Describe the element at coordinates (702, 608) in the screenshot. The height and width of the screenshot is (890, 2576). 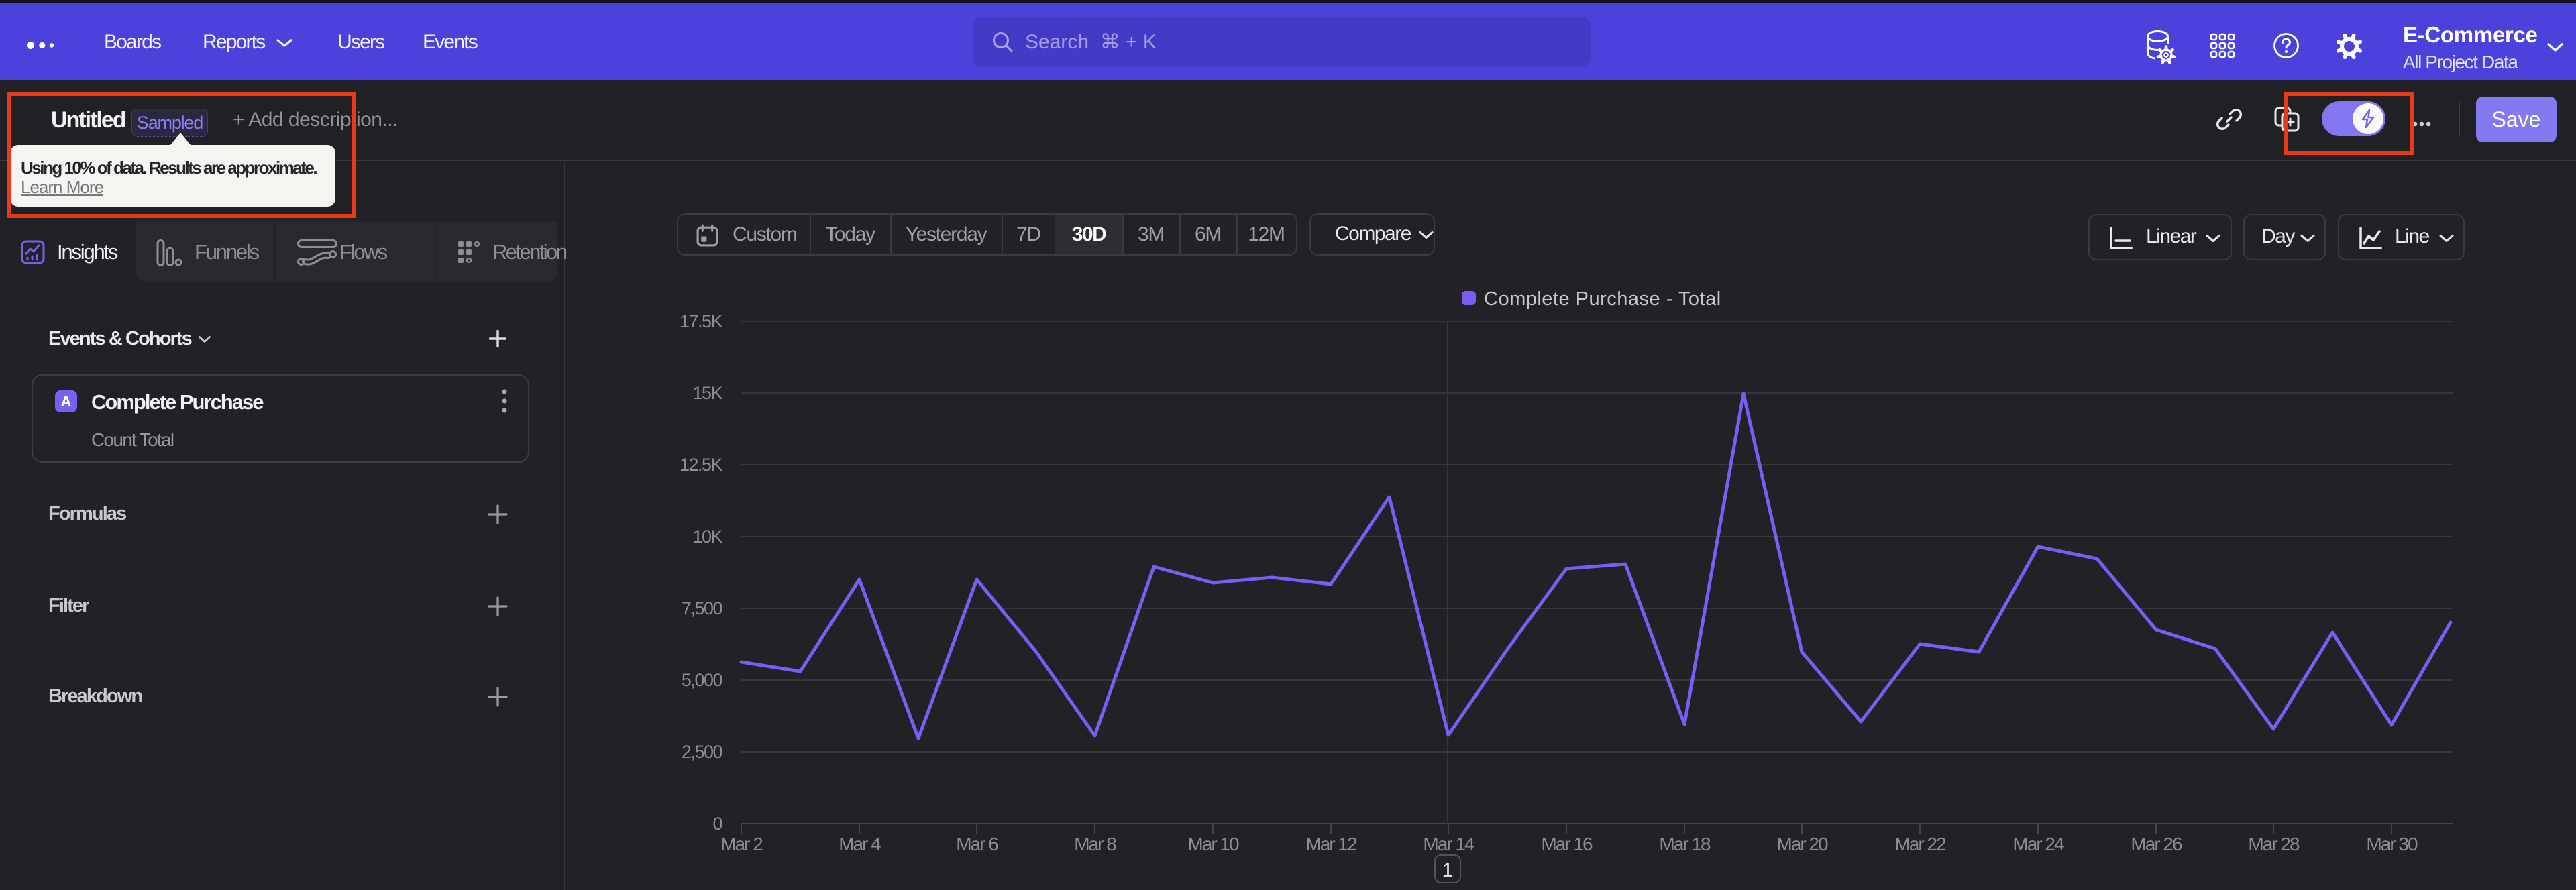
I see `svg-text: 7,500` at that location.